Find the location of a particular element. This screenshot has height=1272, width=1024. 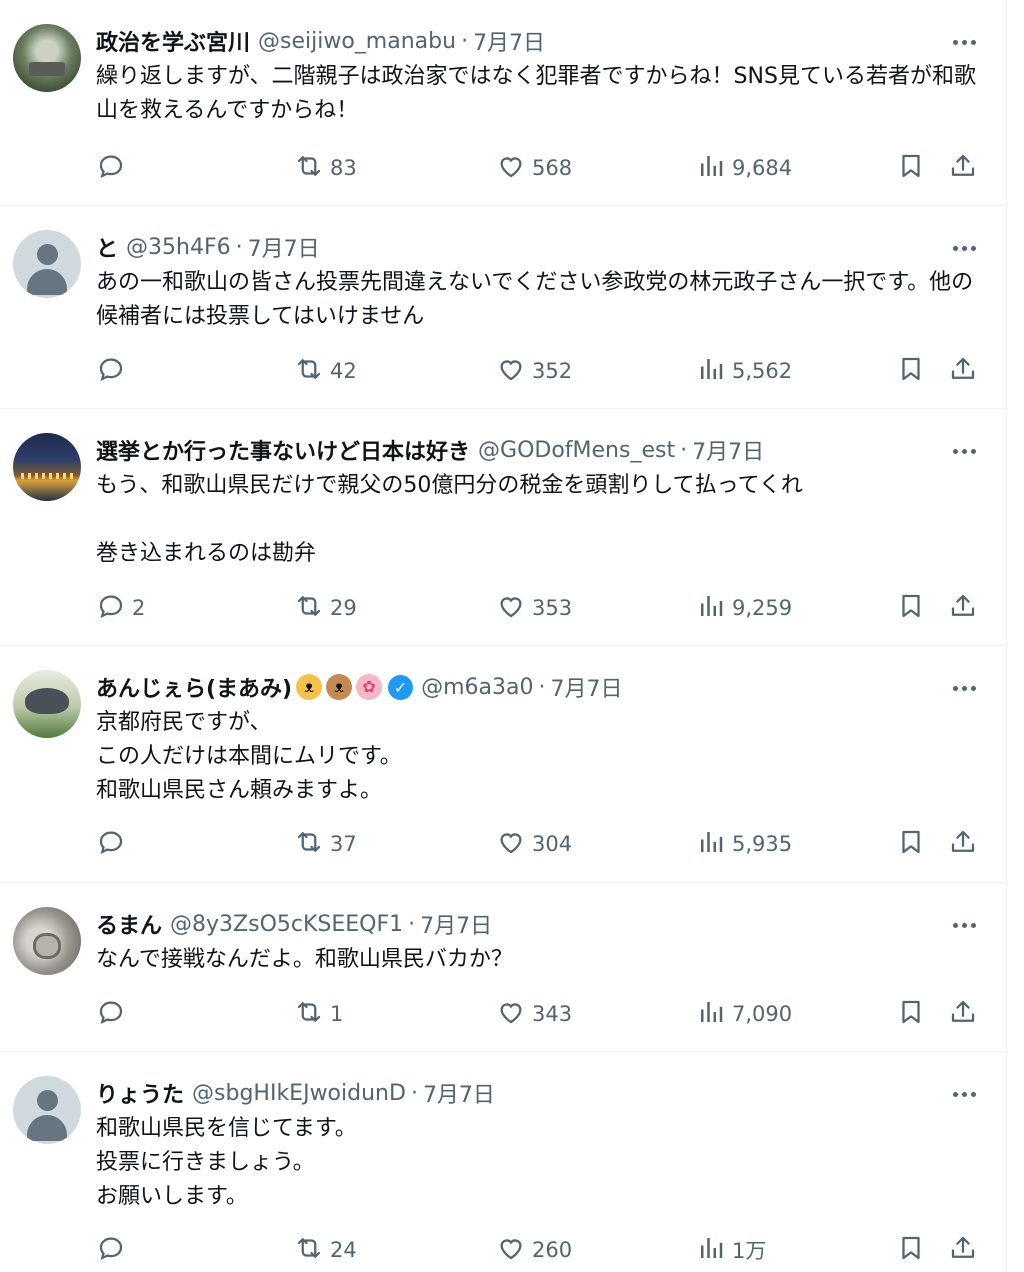

user-handle: @seijiwo_manabu is located at coordinates (357, 41).